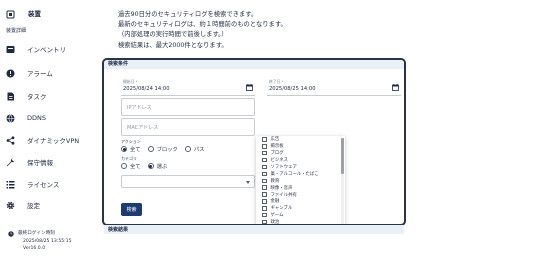 Image resolution: width=540 pixels, height=277 pixels. Describe the element at coordinates (162, 167) in the screenshot. I see `radio-label: 選ぶ` at that location.